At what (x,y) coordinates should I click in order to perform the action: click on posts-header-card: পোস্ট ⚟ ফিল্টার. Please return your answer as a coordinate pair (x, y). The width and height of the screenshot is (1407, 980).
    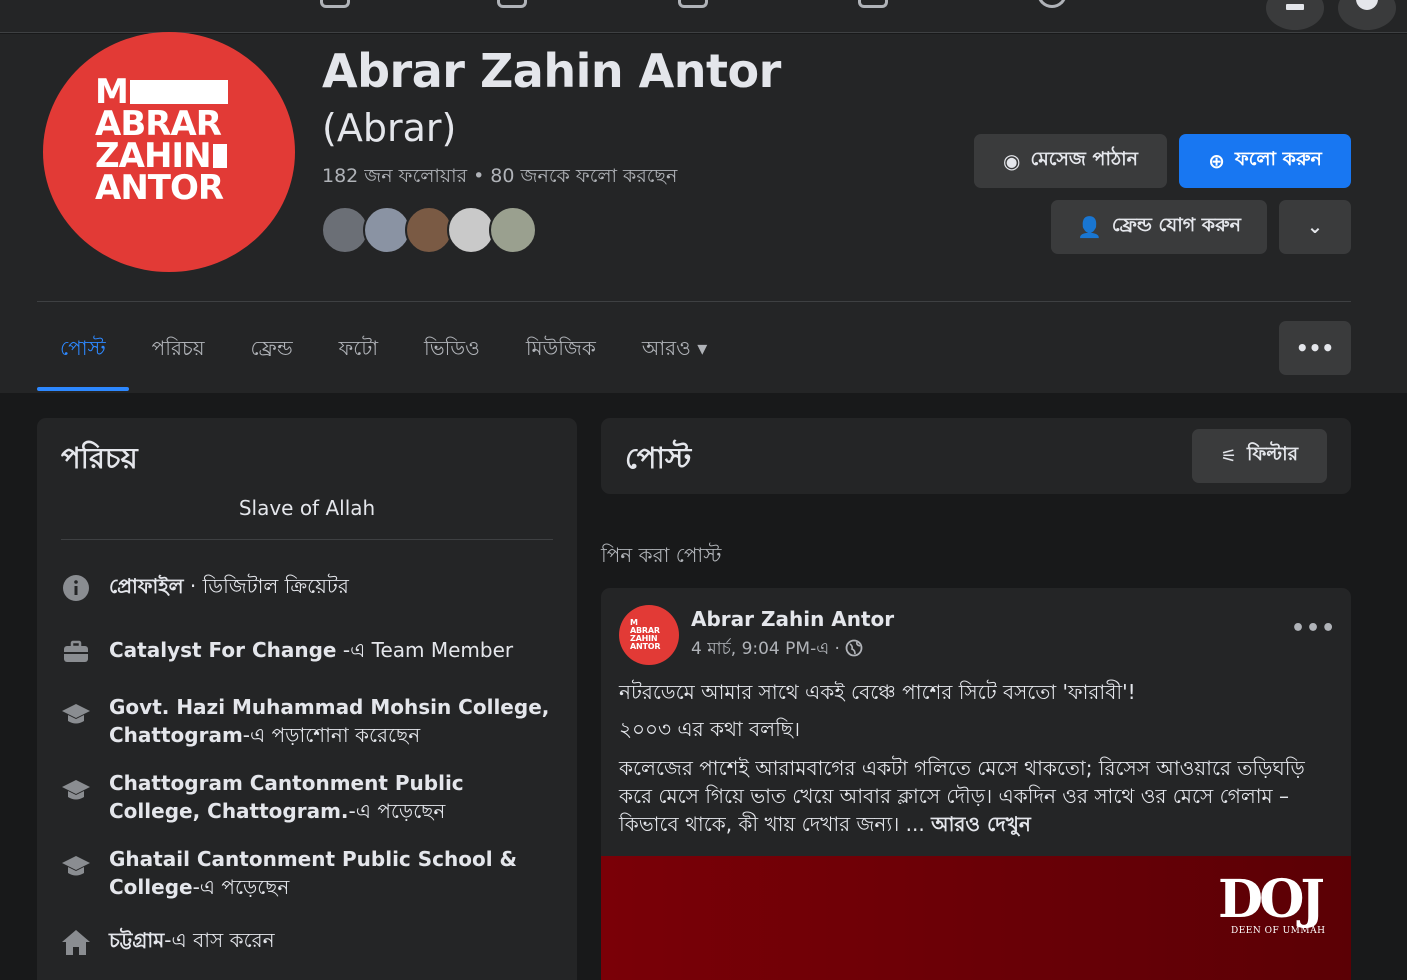
    Looking at the image, I should click on (976, 456).